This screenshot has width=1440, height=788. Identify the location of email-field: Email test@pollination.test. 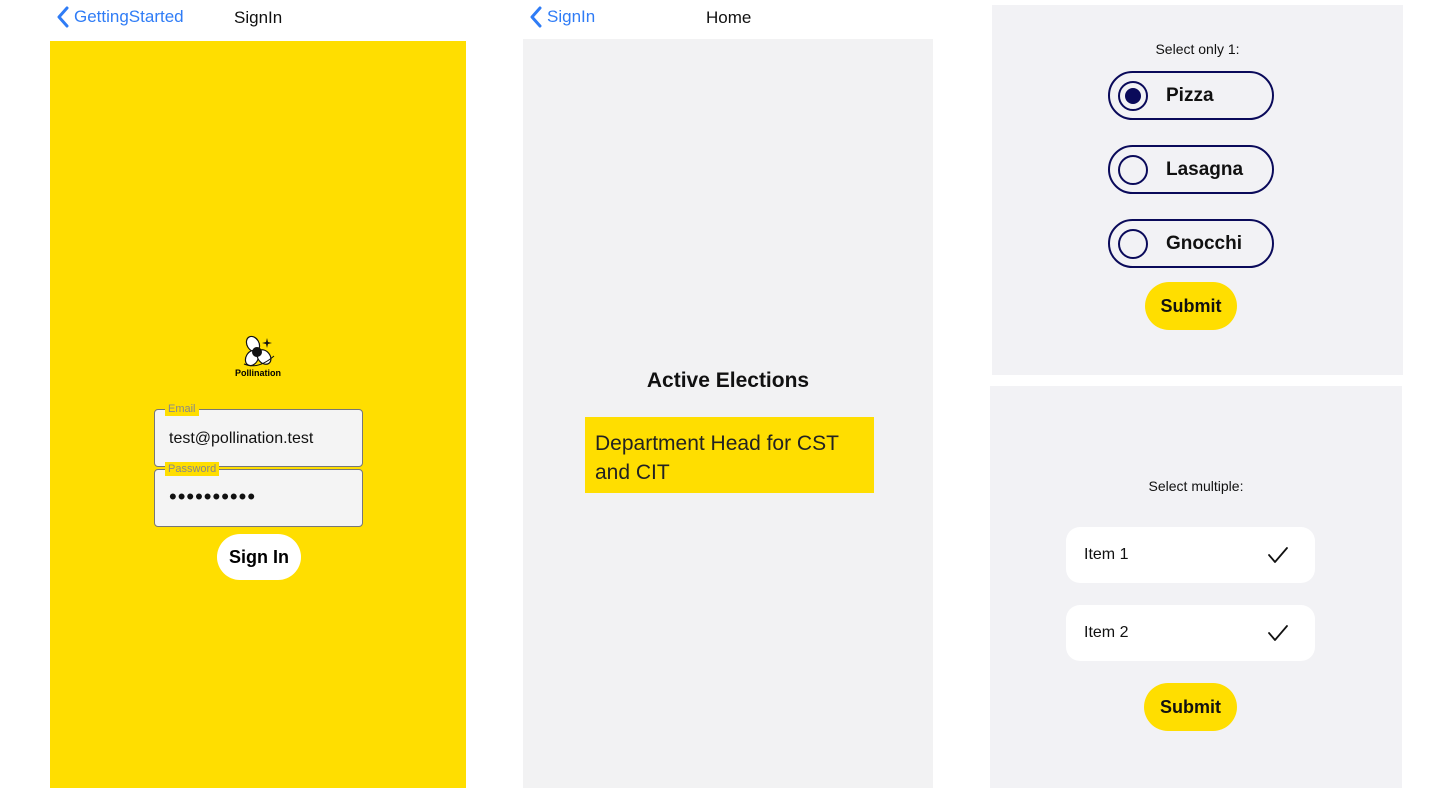
(258, 434).